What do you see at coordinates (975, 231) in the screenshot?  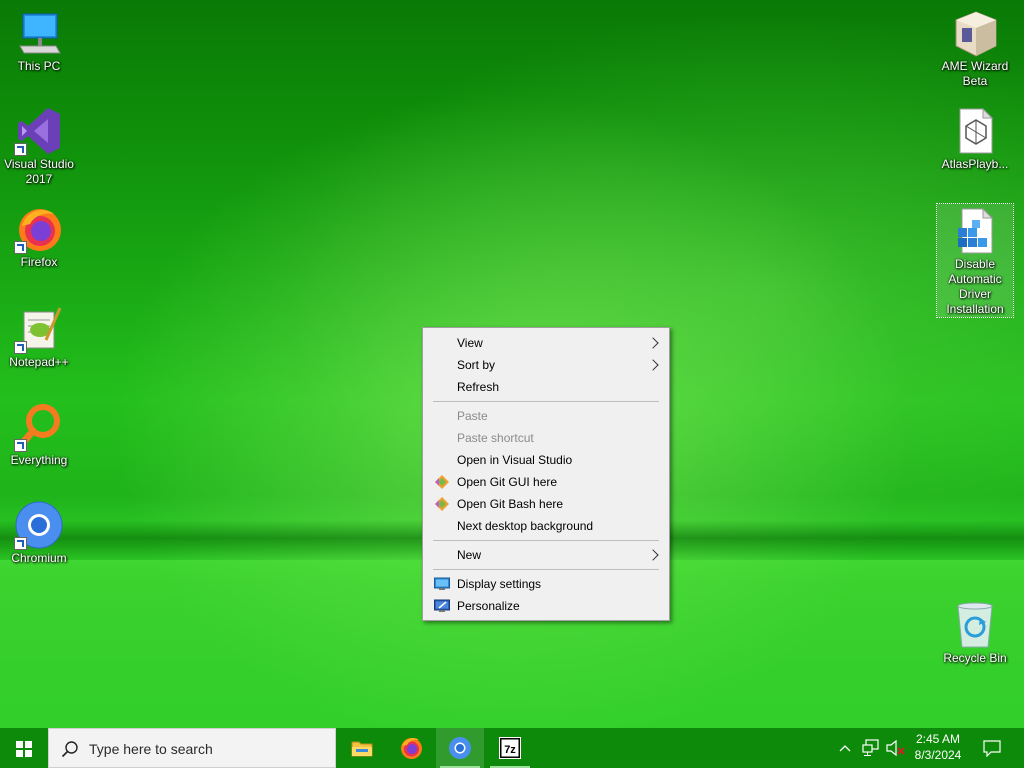 I see `registry-file-icon` at bounding box center [975, 231].